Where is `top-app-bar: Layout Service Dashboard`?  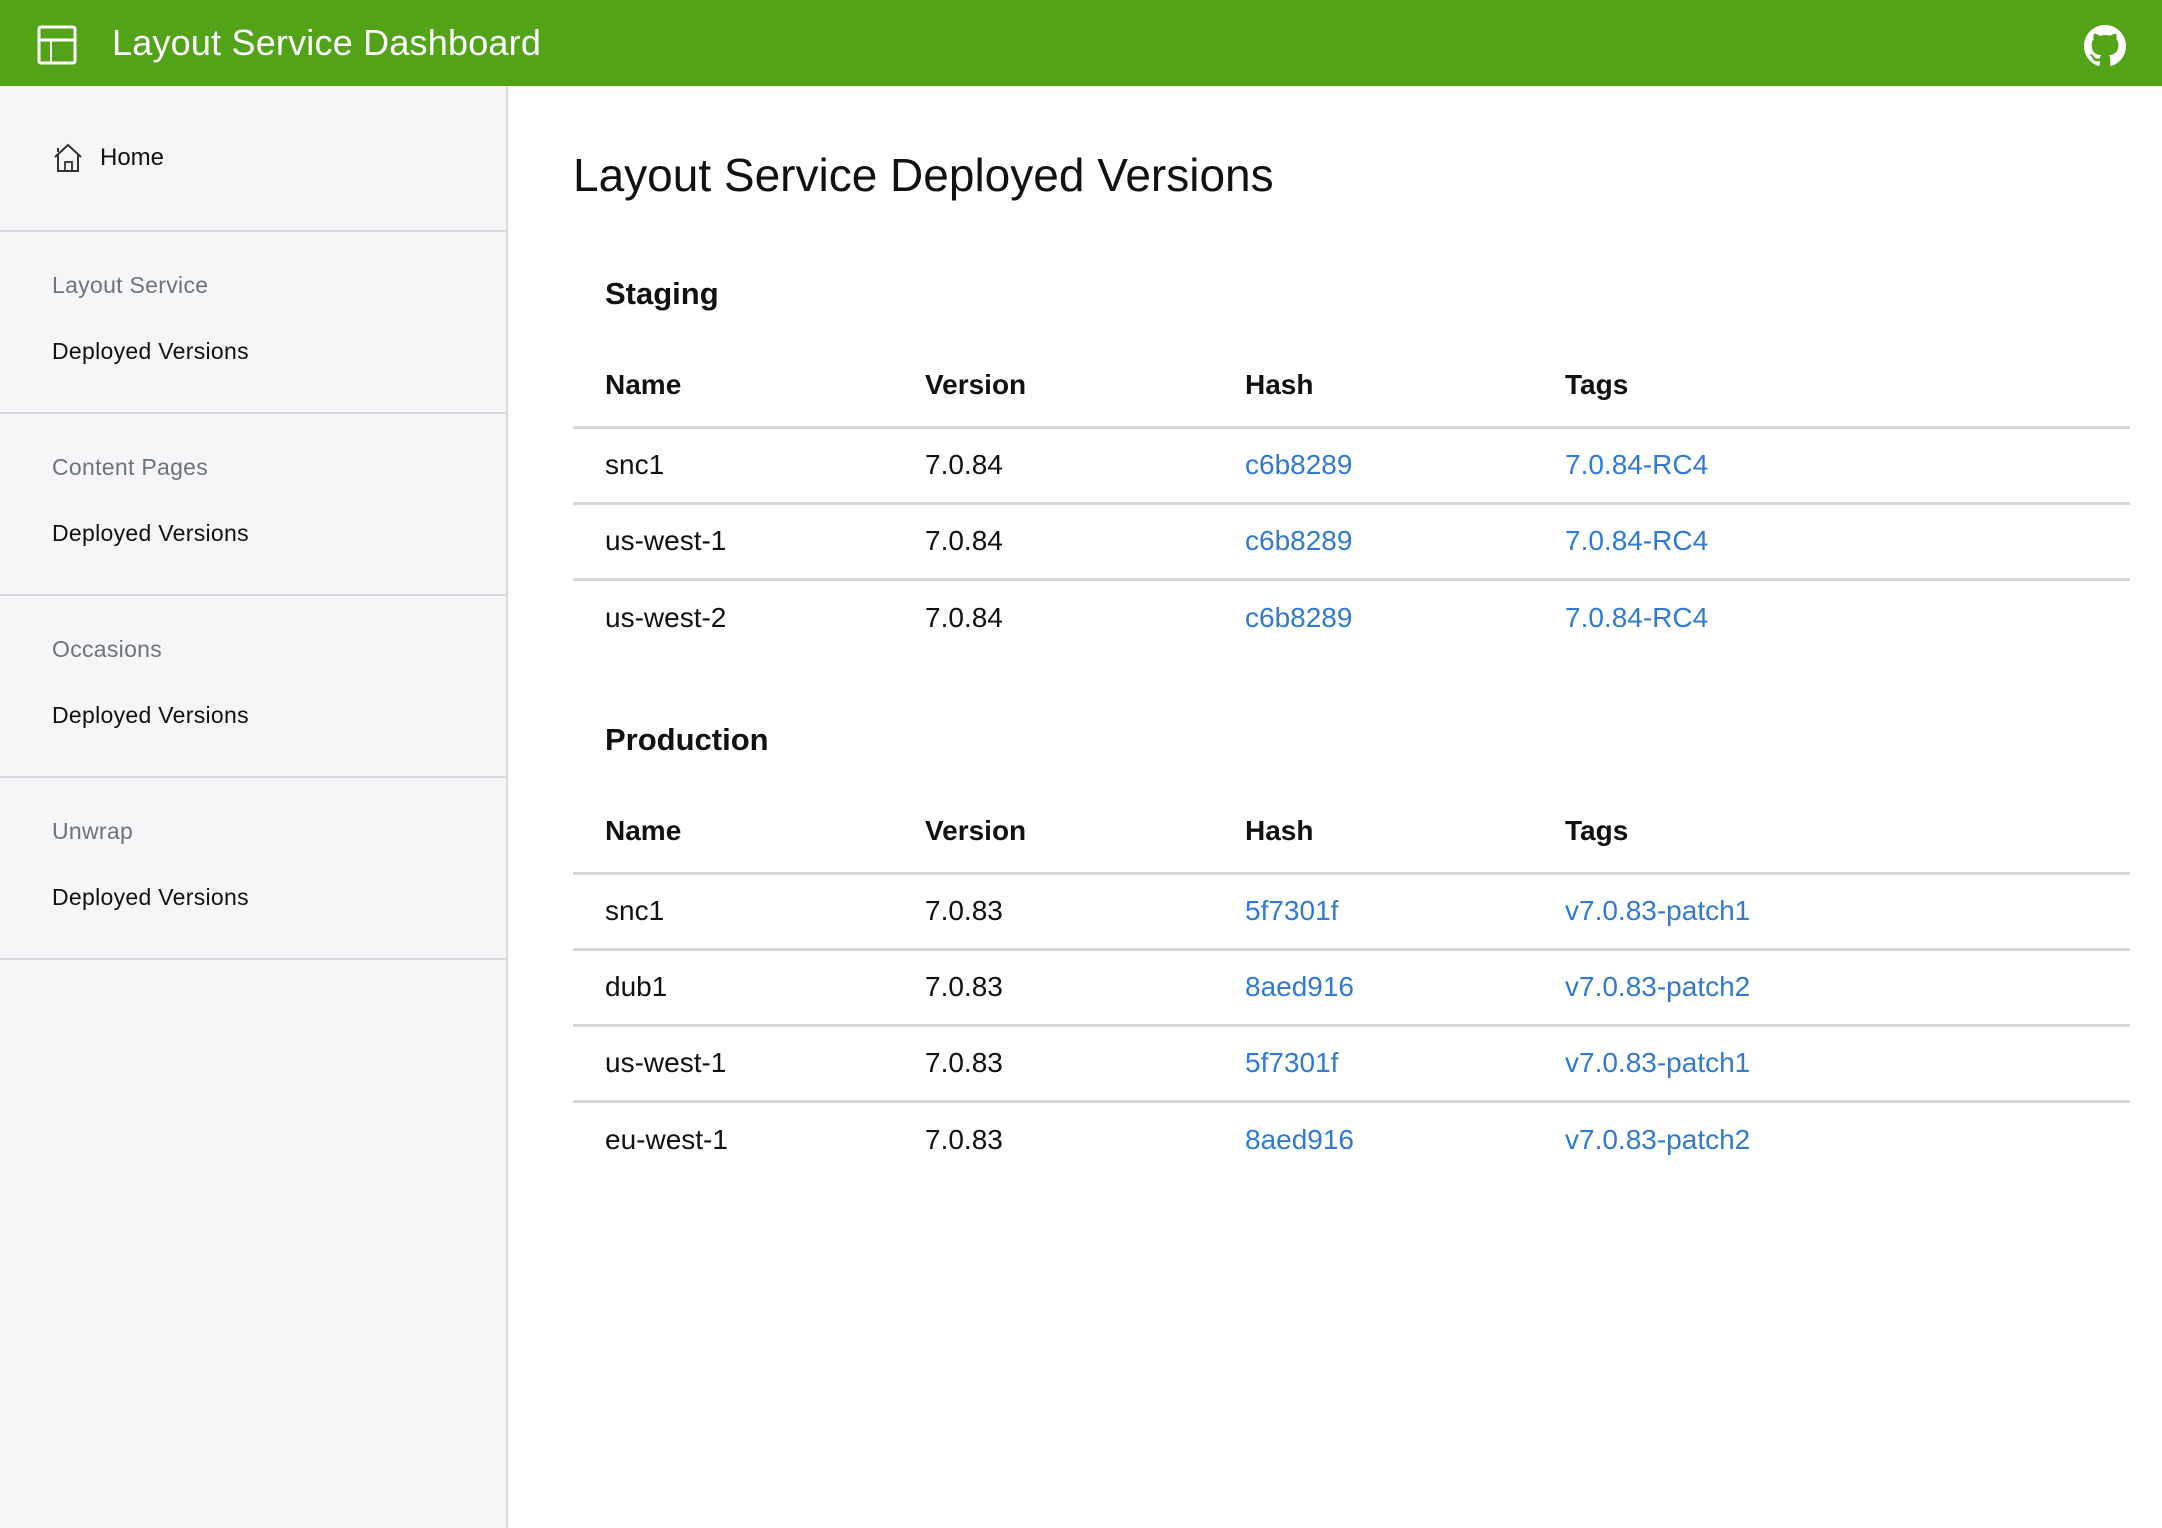 top-app-bar: Layout Service Dashboard is located at coordinates (1081, 43).